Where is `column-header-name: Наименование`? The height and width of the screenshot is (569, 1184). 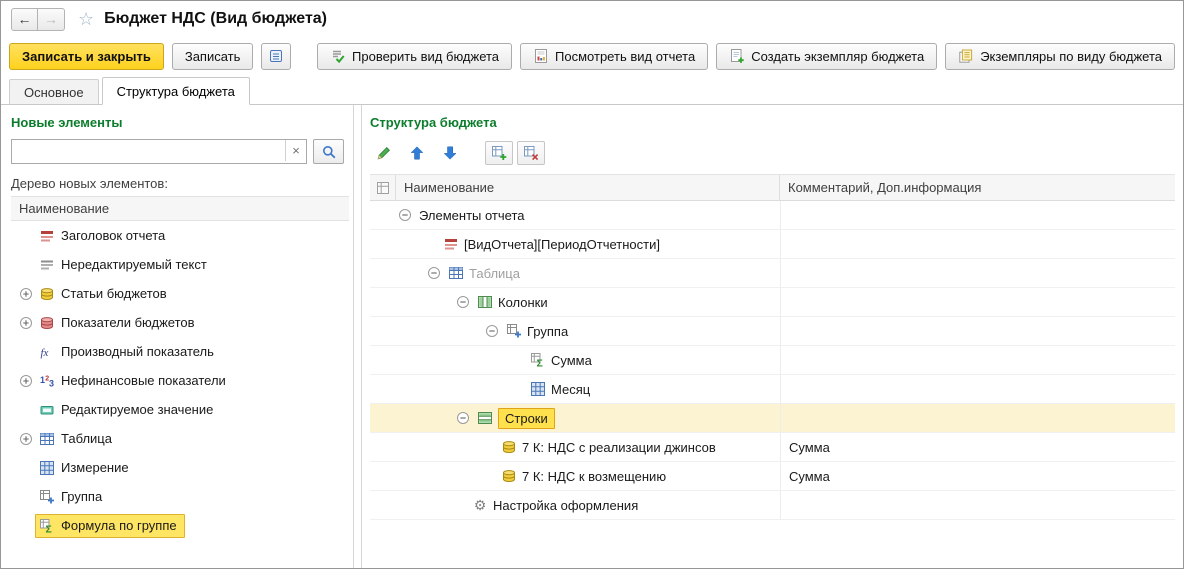 column-header-name: Наименование is located at coordinates (588, 187).